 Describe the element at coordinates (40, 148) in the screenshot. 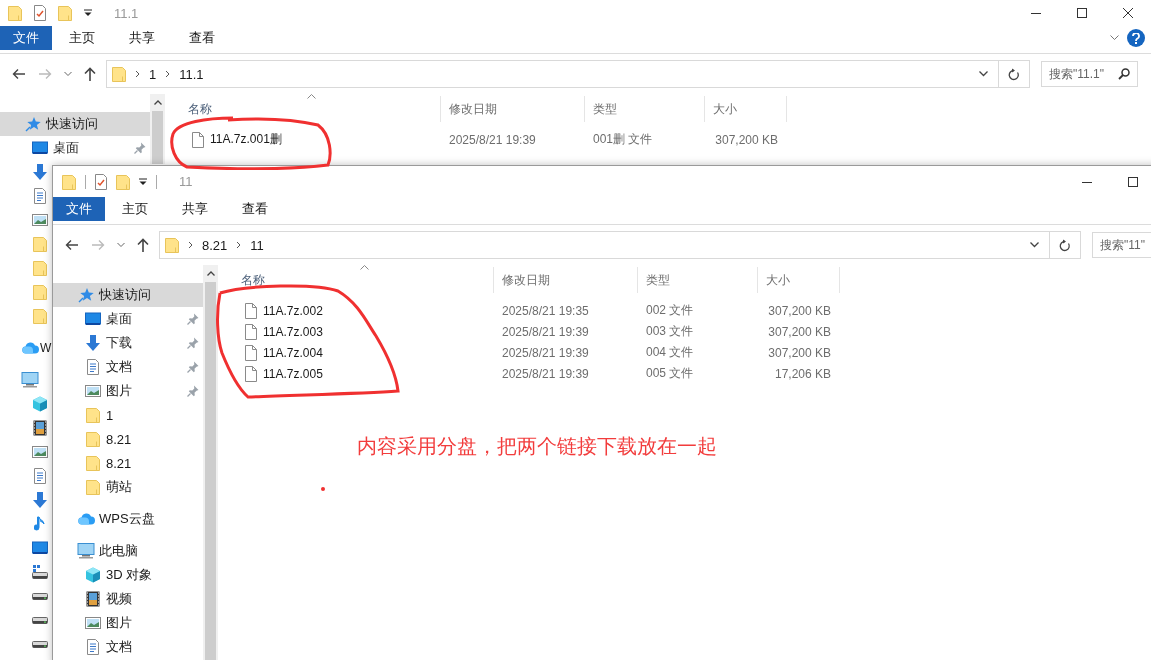

I see `desktop-icon` at that location.